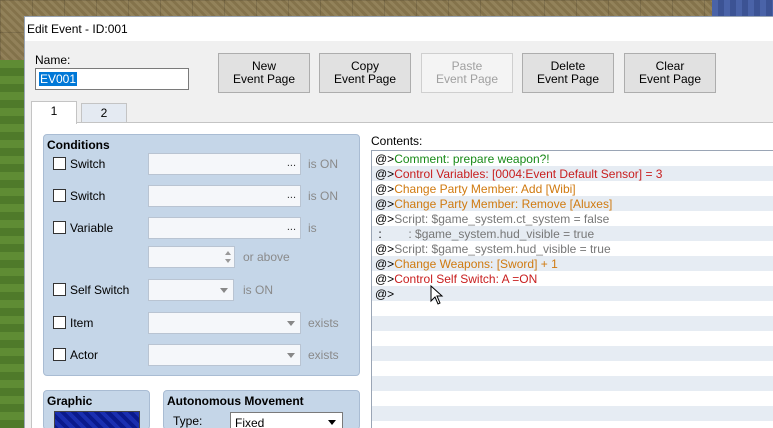  What do you see at coordinates (191, 257) in the screenshot?
I see `variable-value-spinner` at bounding box center [191, 257].